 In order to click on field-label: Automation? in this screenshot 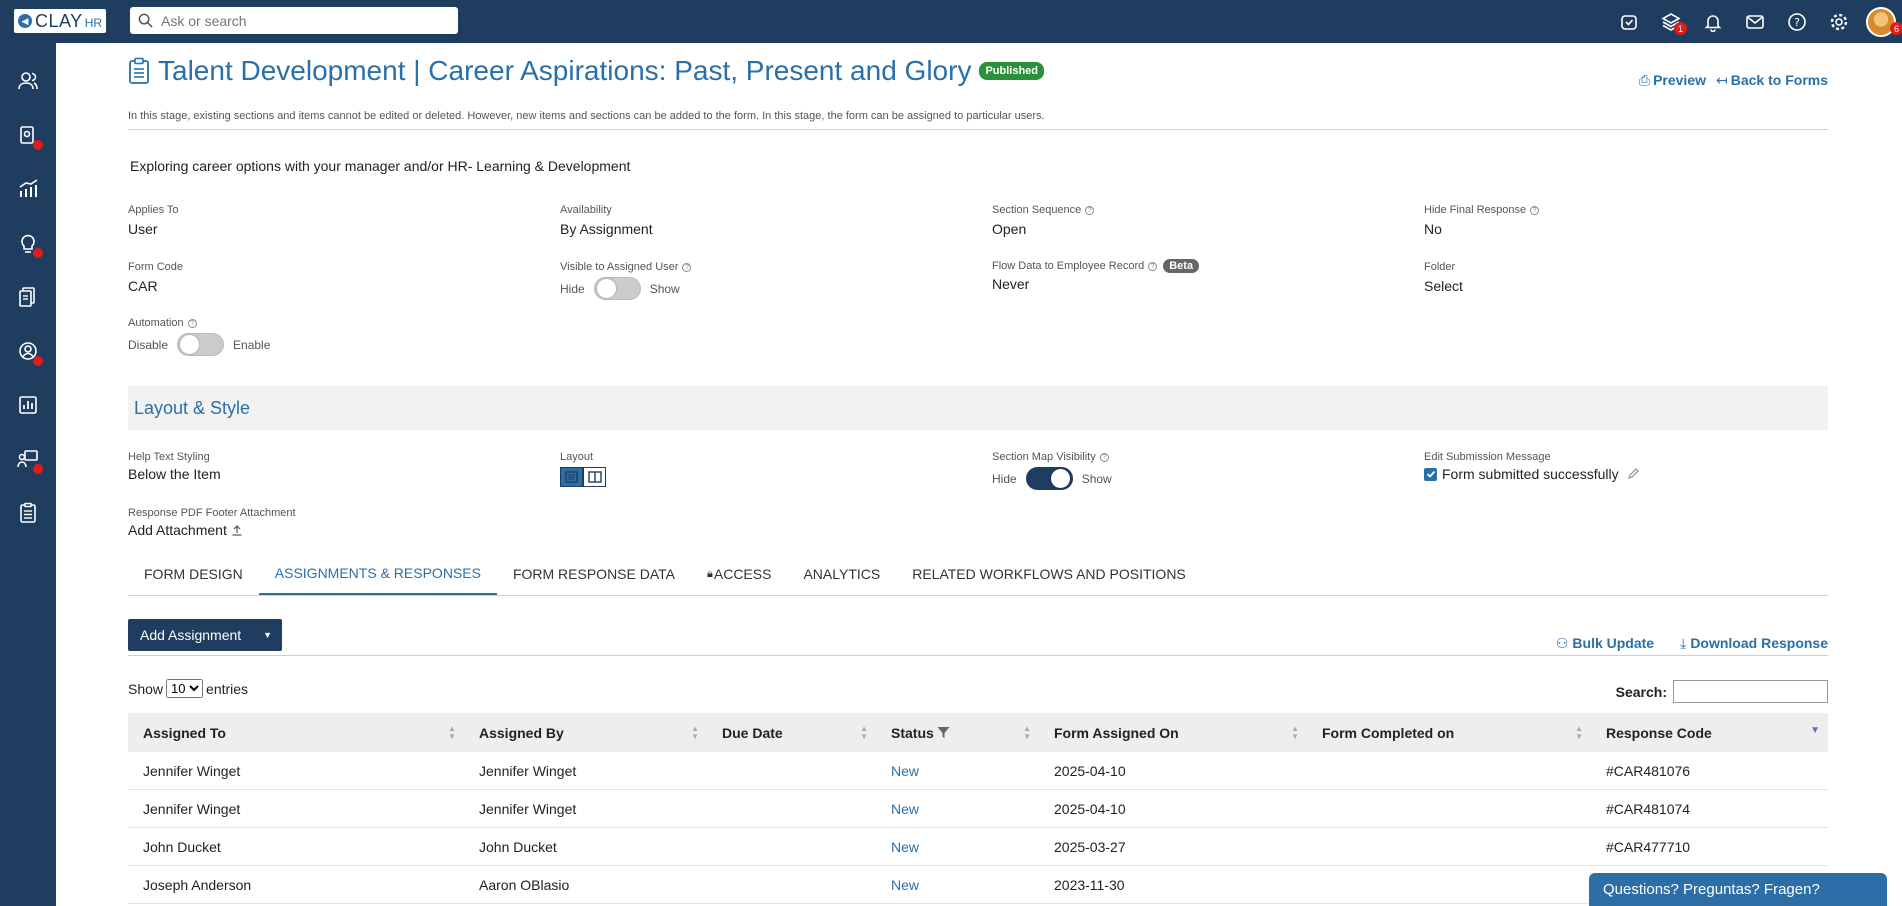, I will do `click(199, 323)`.